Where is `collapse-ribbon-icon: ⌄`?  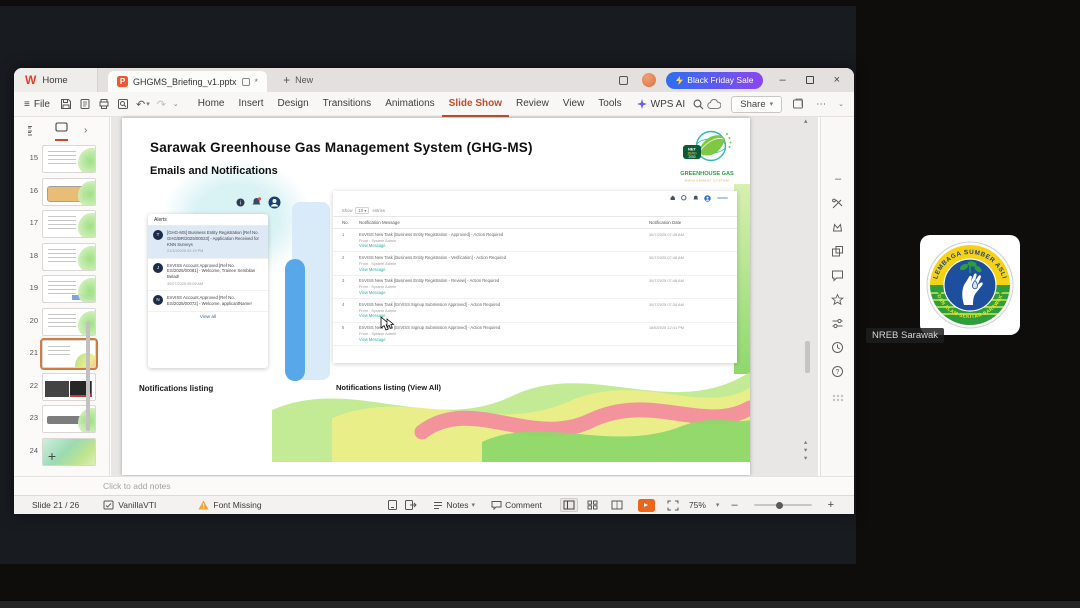
collapse-ribbon-icon: ⌄ is located at coordinates (841, 104).